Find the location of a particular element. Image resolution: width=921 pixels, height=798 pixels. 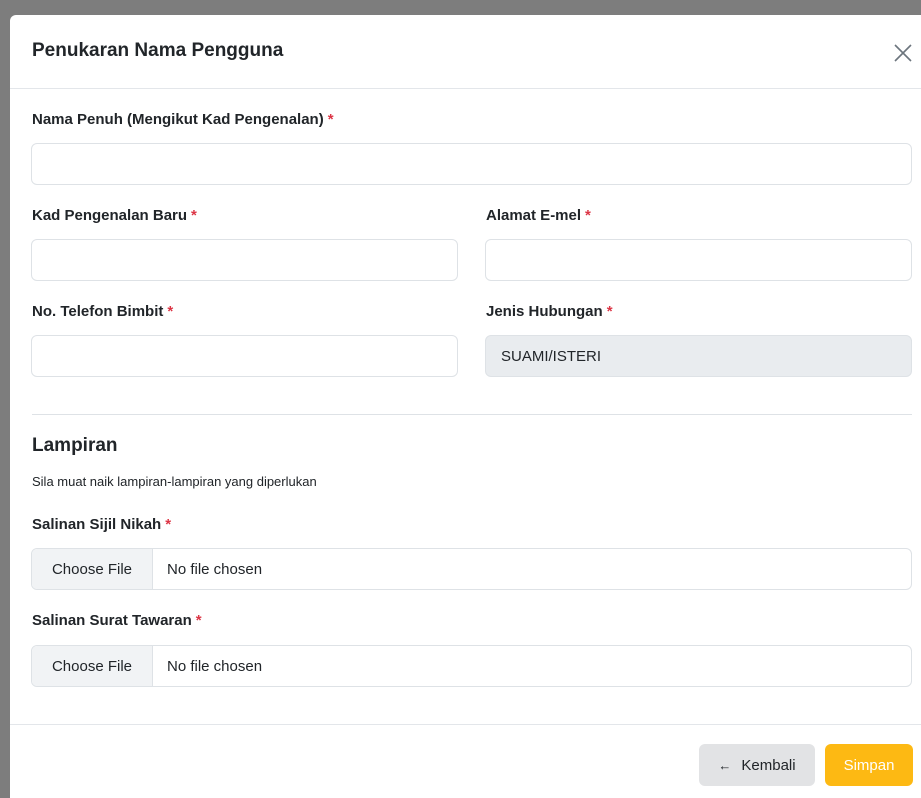

section-divider is located at coordinates (472, 414).